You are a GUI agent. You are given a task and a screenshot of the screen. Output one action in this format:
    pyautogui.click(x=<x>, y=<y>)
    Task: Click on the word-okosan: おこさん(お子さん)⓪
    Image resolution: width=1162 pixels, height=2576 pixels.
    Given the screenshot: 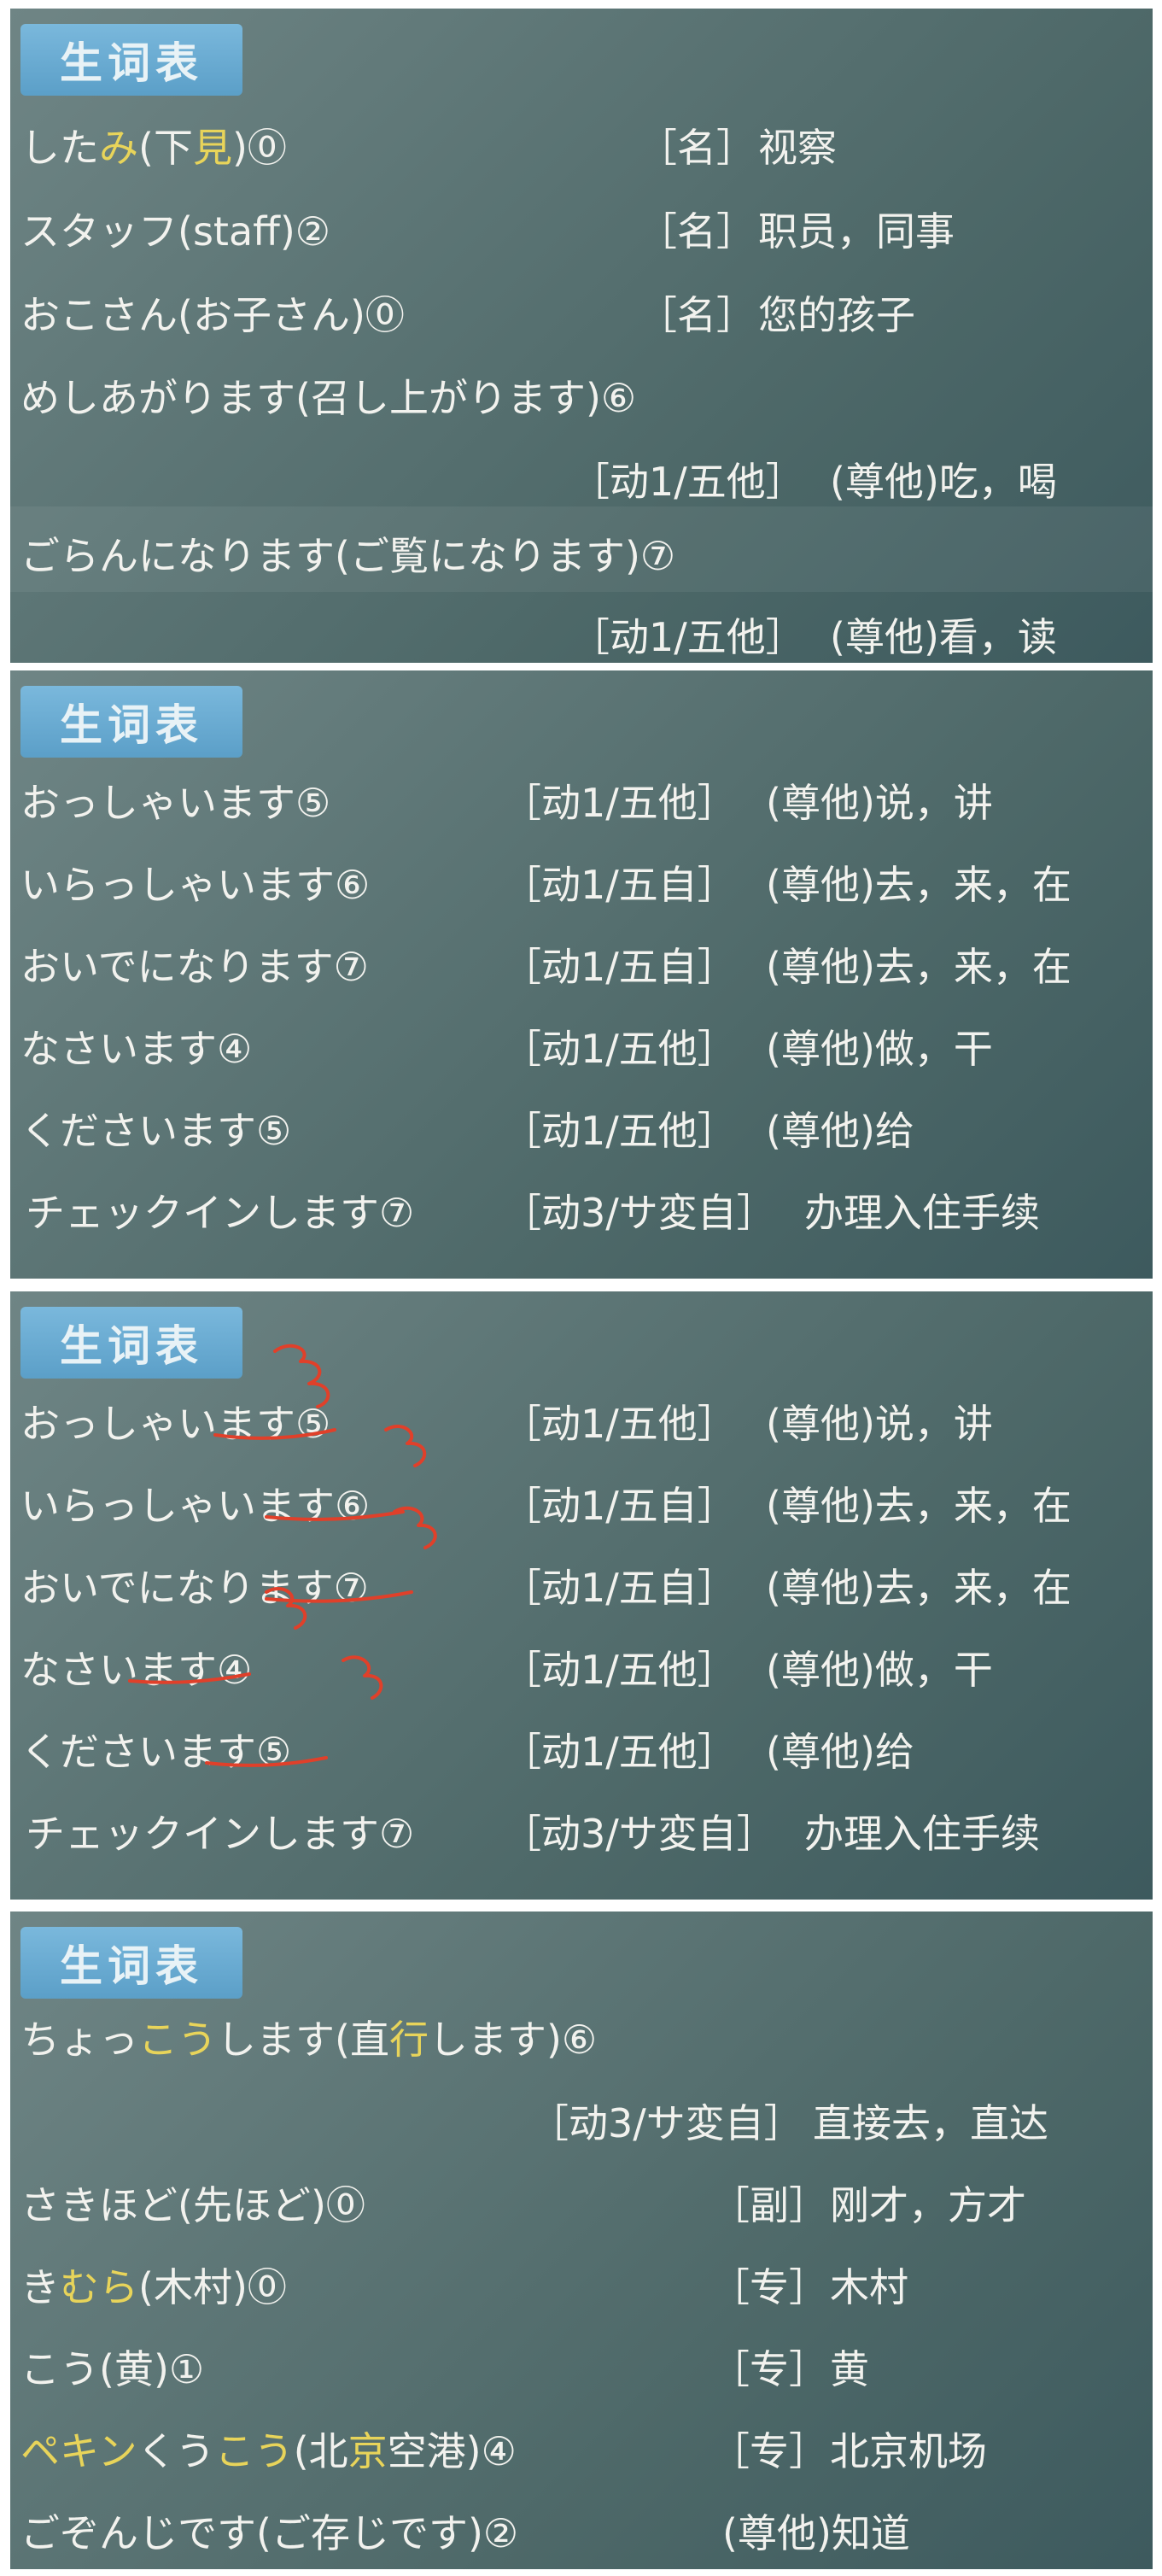 What is the action you would take?
    pyautogui.click(x=213, y=315)
    